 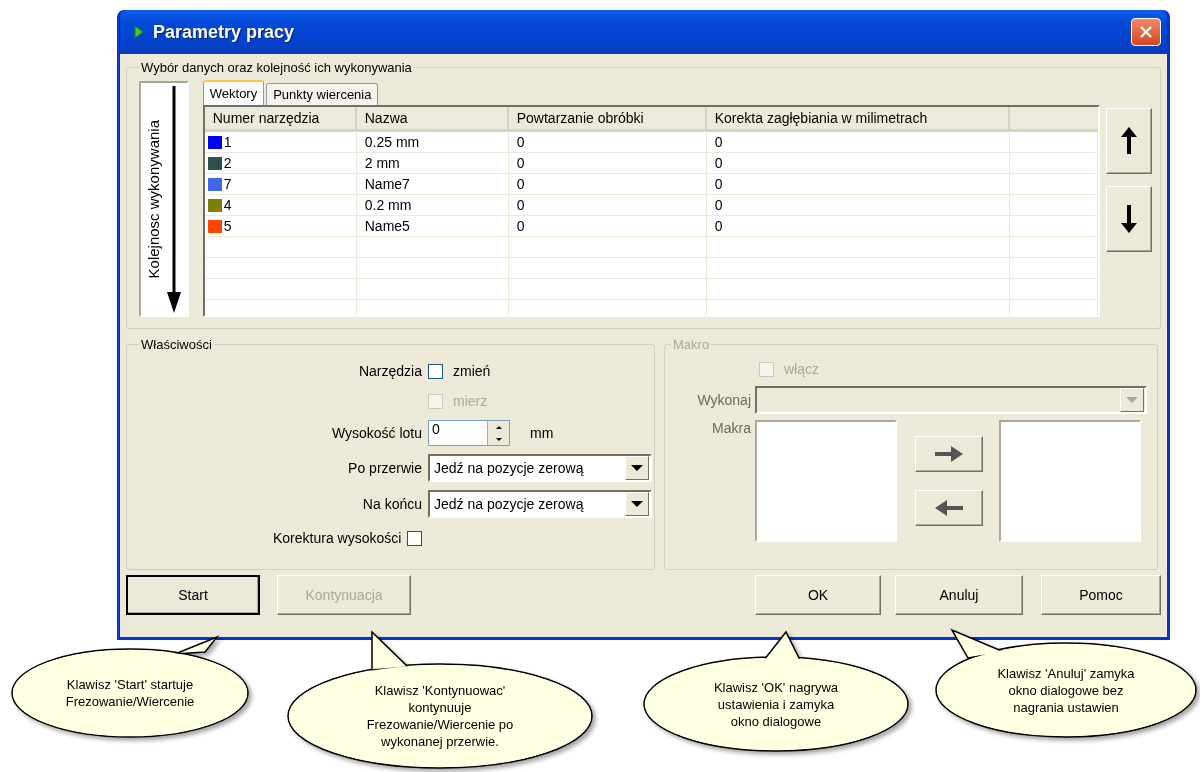 What do you see at coordinates (227, 205) in the screenshot?
I see `table-cell: 4` at bounding box center [227, 205].